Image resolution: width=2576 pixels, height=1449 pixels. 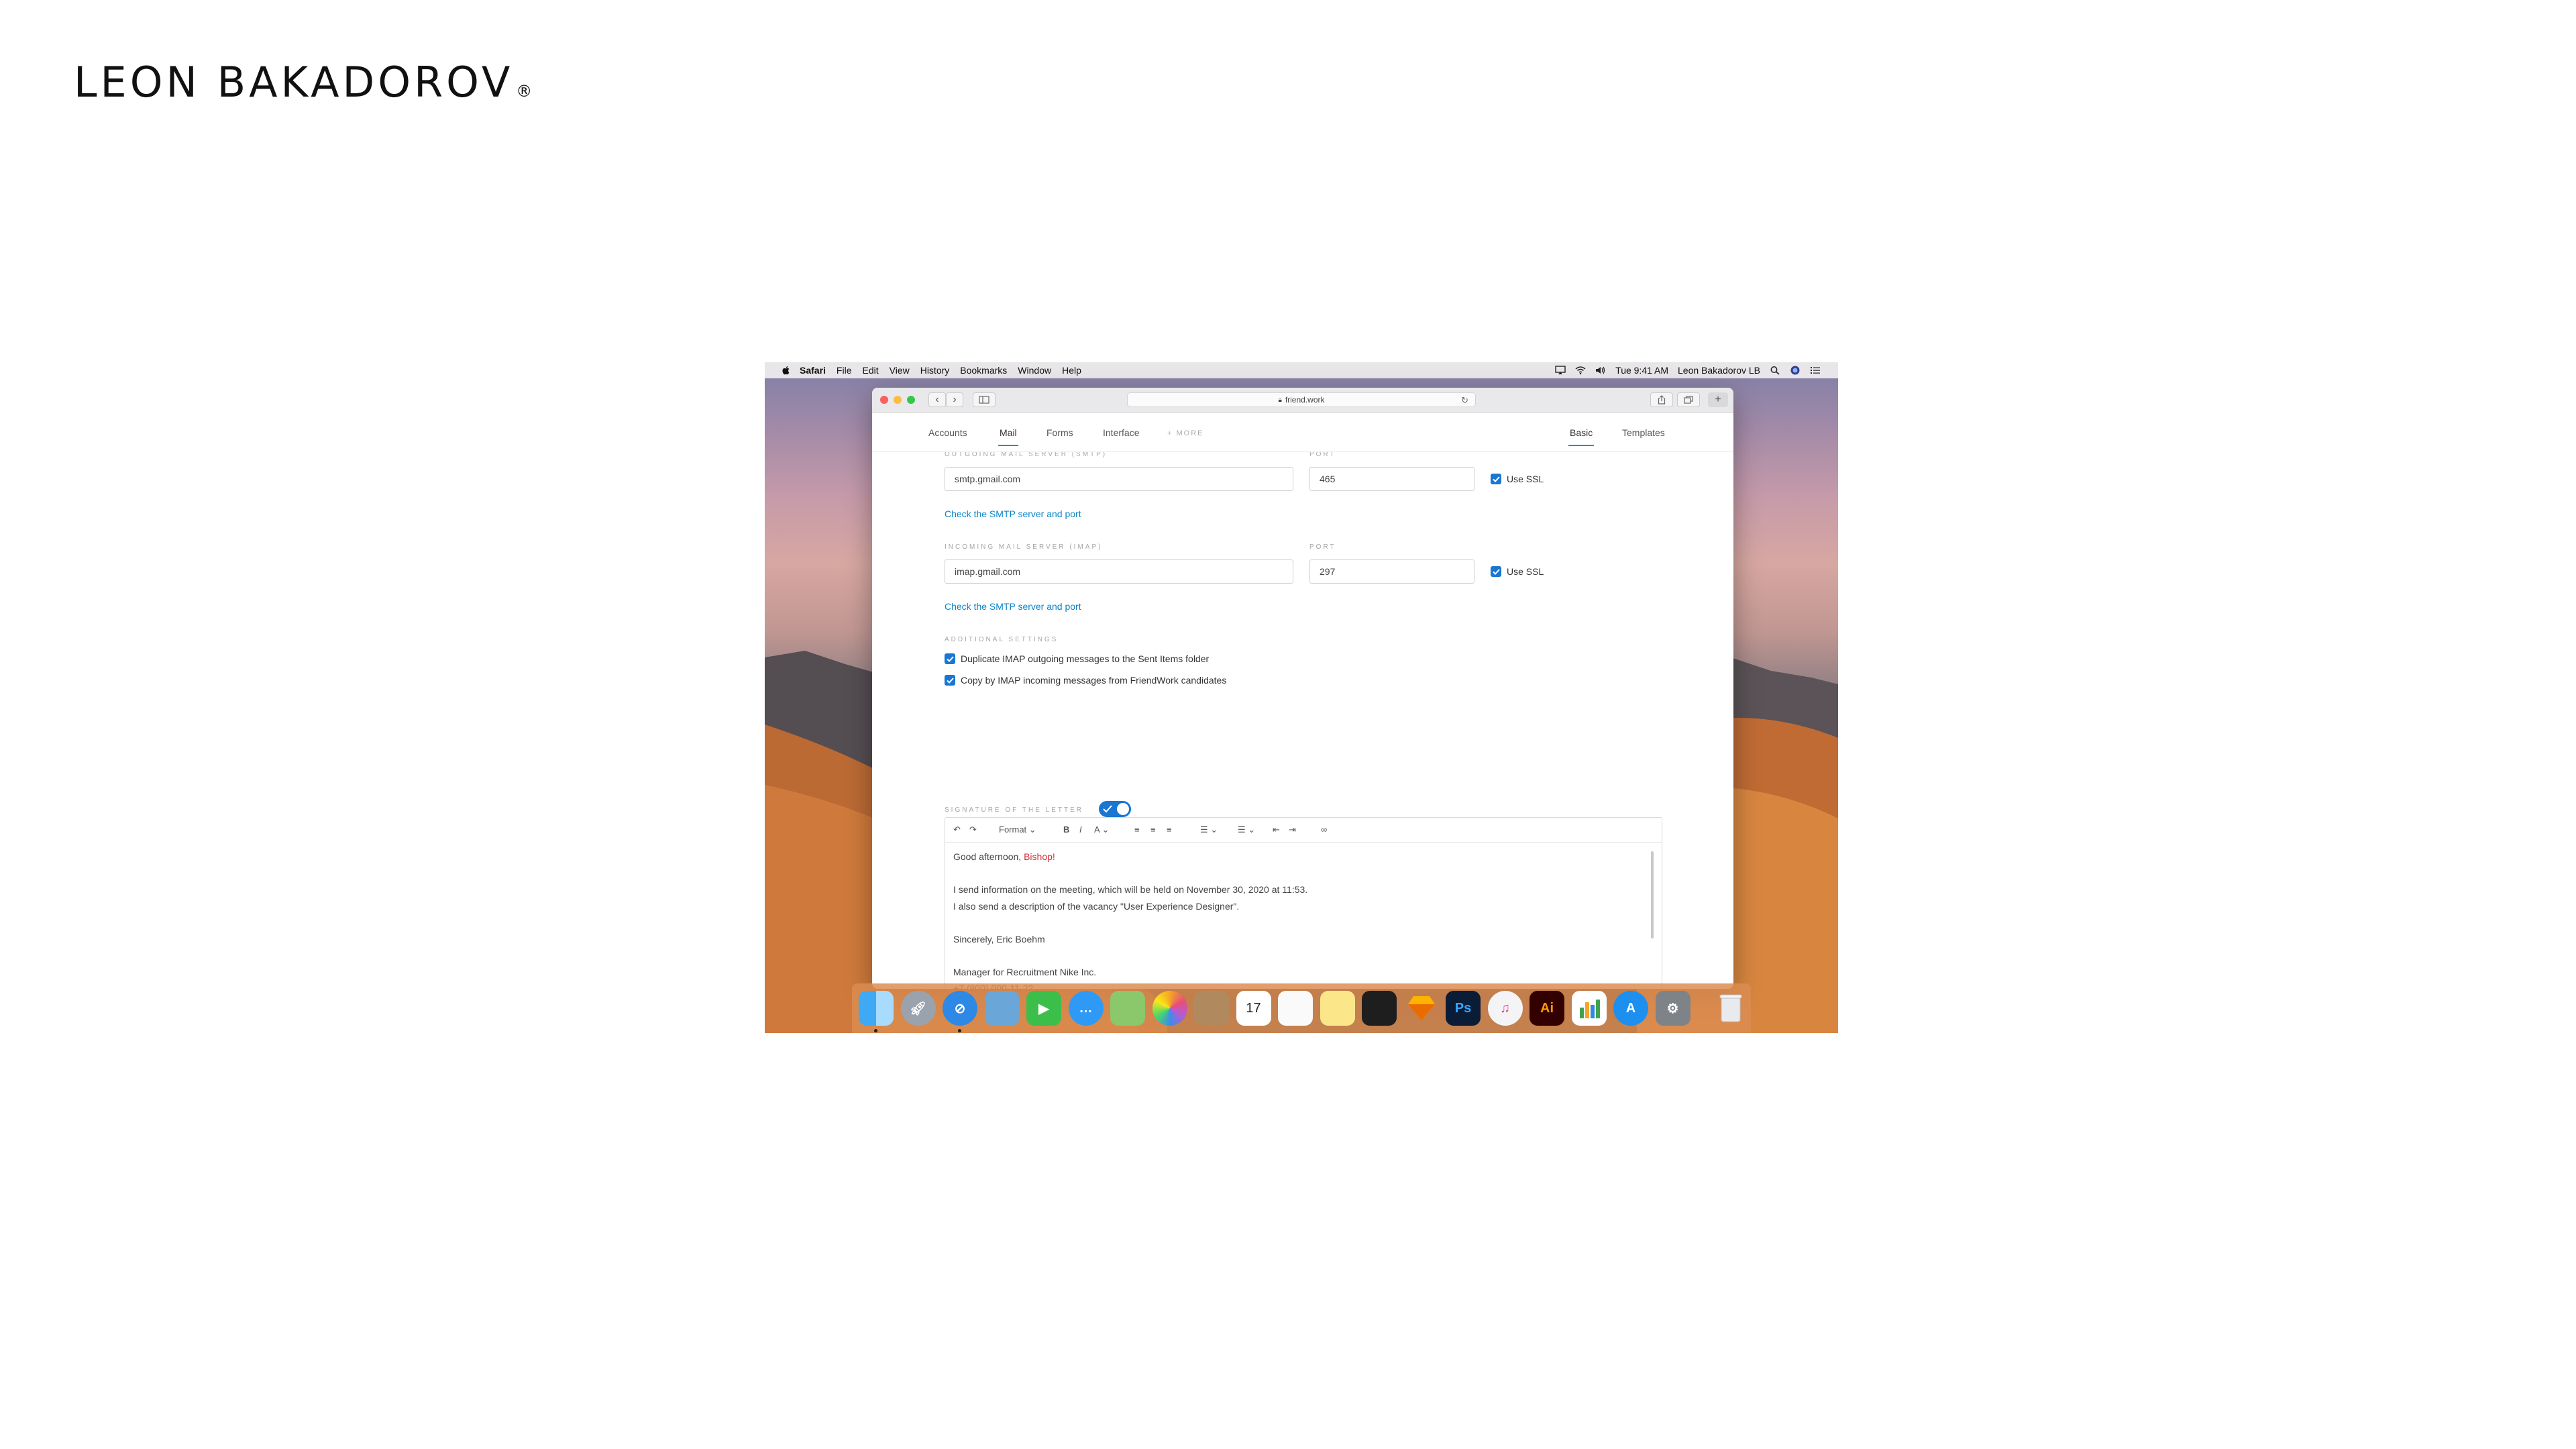 I want to click on menu-window: Window, so click(x=1034, y=370).